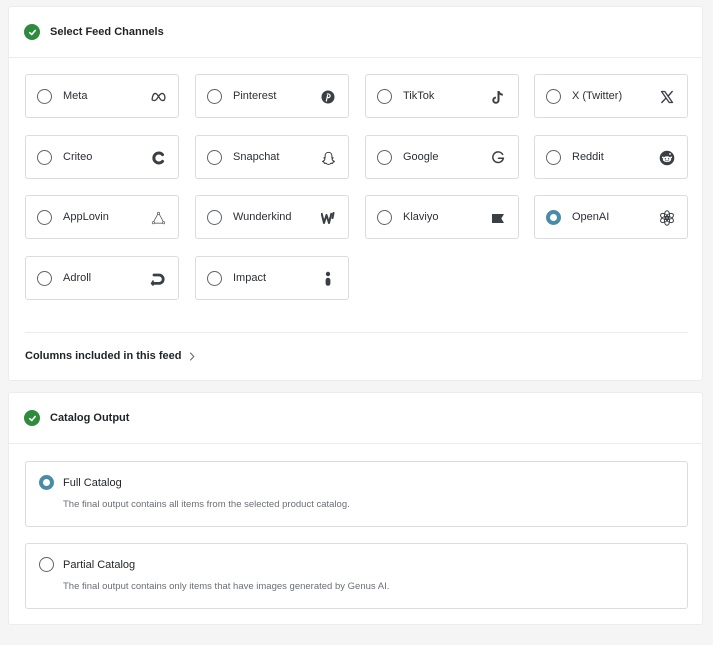  What do you see at coordinates (86, 217) in the screenshot?
I see `channel-label: AppLovin` at bounding box center [86, 217].